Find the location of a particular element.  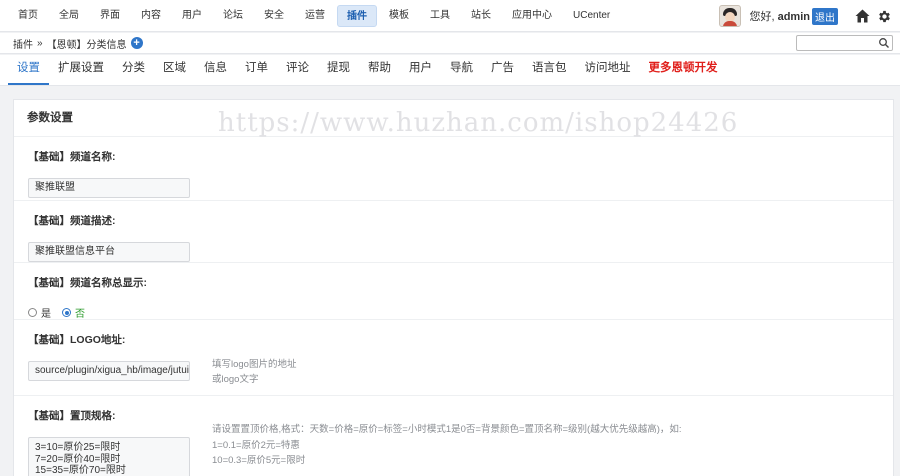

logout-button: 退出 is located at coordinates (825, 16).